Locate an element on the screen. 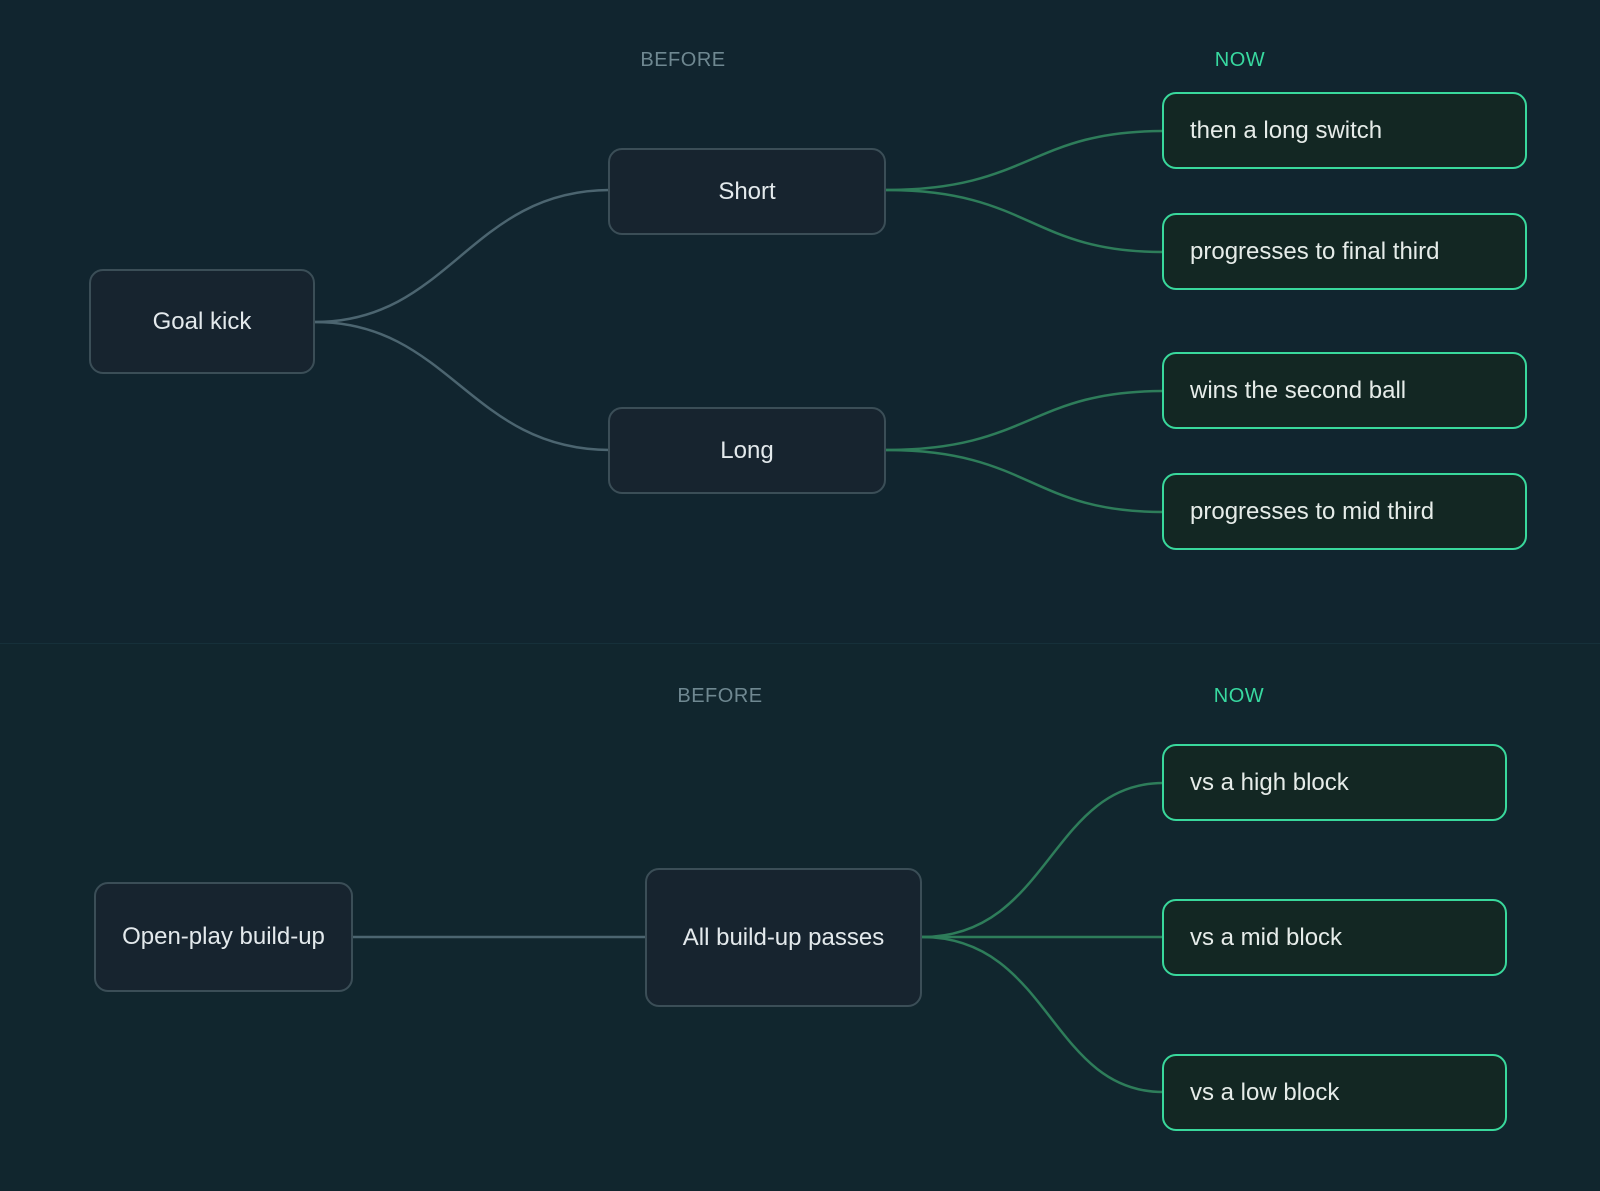 This screenshot has width=1600, height=1191. outcome-node: vs a mid block is located at coordinates (1334, 937).